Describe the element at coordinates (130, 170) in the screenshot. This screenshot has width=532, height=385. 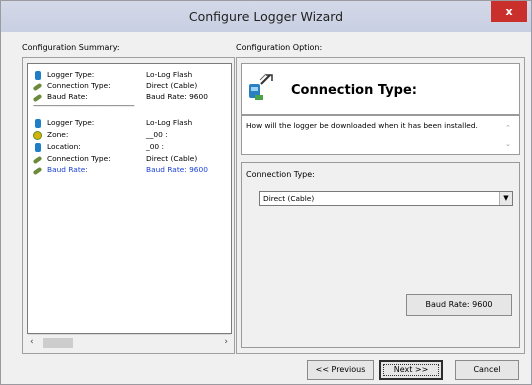
I see `summary-row-selected: Baud Rate: Baud Rate: 9600` at that location.